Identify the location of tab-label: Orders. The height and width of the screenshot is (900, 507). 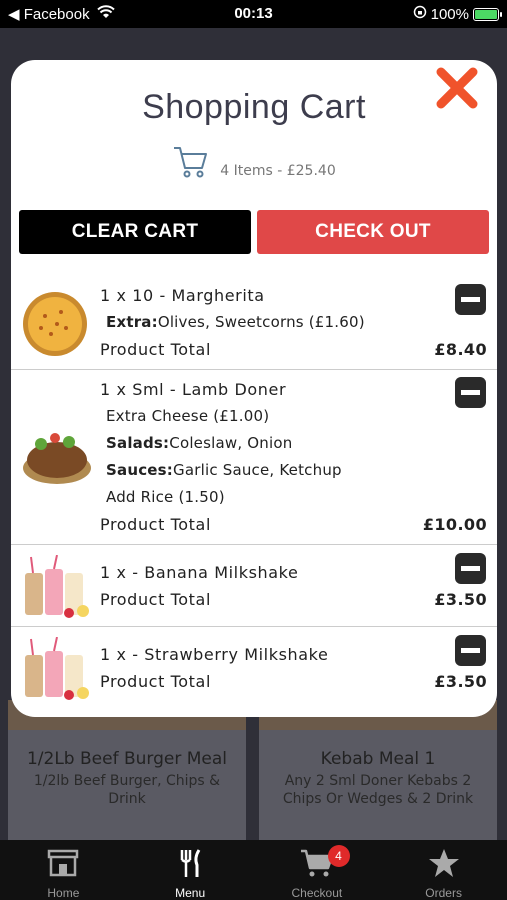
(443, 893).